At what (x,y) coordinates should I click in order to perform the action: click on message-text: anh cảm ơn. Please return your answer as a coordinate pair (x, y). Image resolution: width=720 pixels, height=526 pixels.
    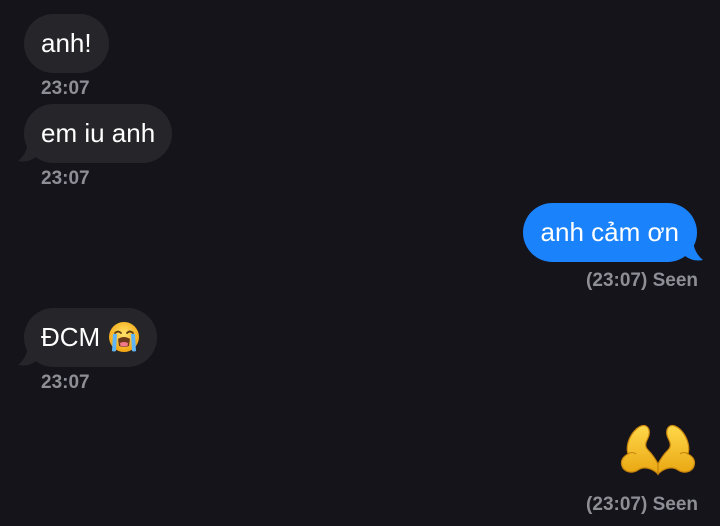
    Looking at the image, I should click on (609, 232).